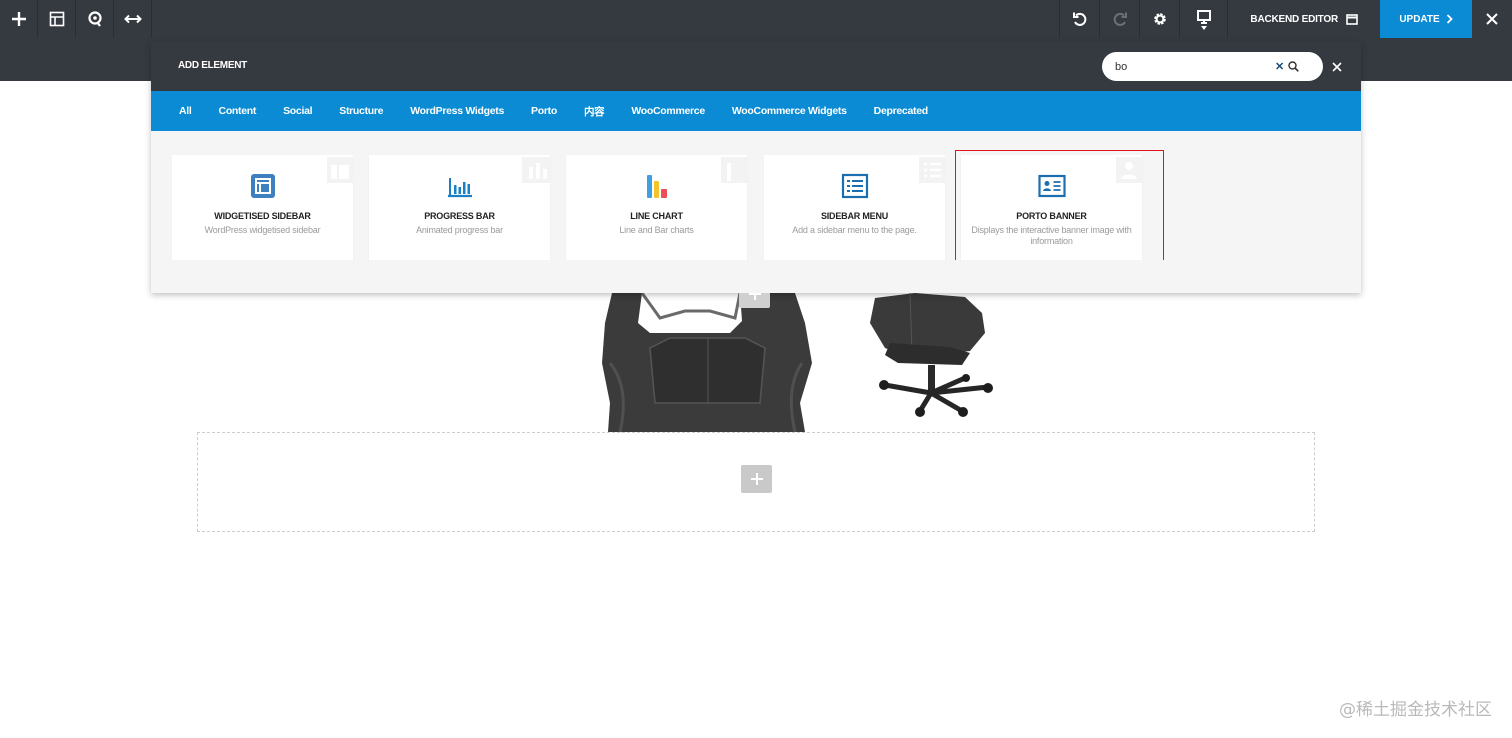 The width and height of the screenshot is (1512, 738). I want to click on responsive-preview-button, so click(1203, 19).